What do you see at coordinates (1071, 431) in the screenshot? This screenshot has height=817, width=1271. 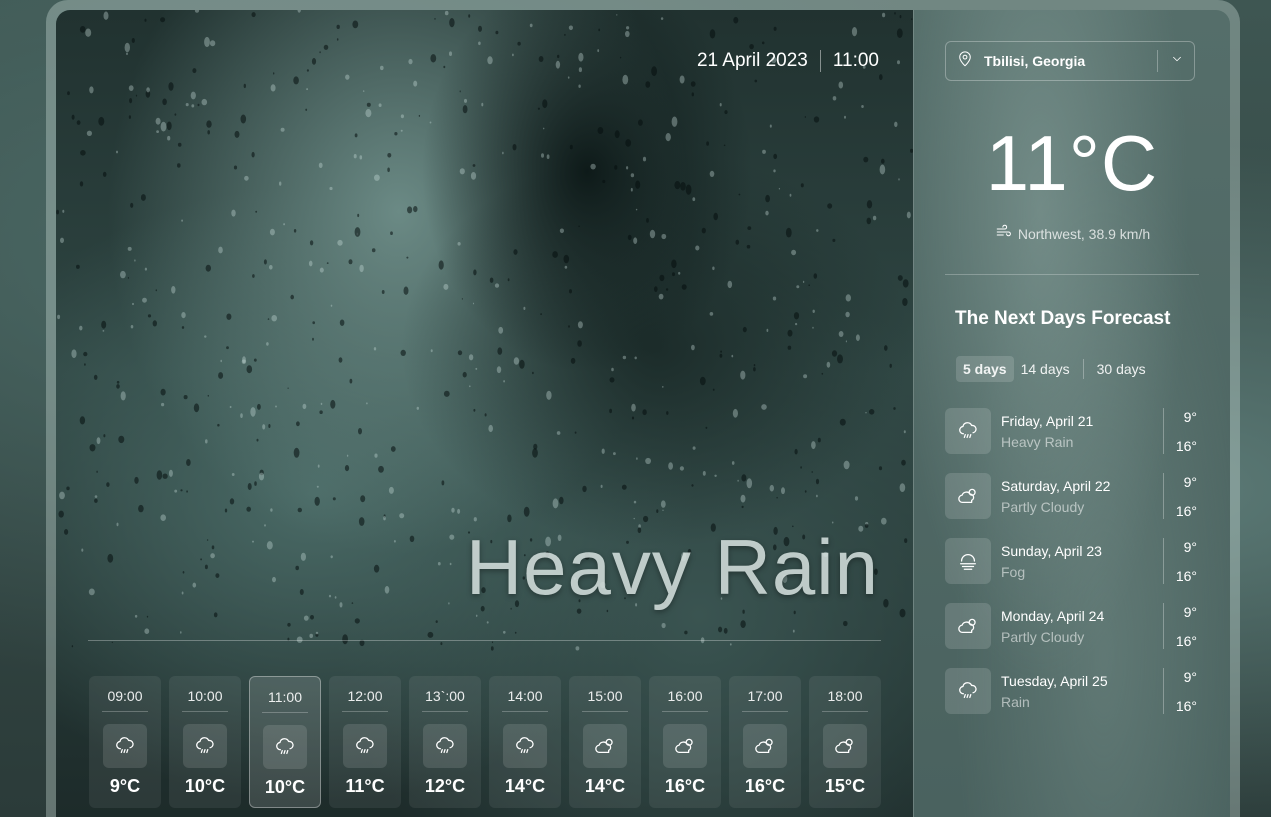 I see `day-row: Friday, April 21 Heavy Rain 9° 16°` at bounding box center [1071, 431].